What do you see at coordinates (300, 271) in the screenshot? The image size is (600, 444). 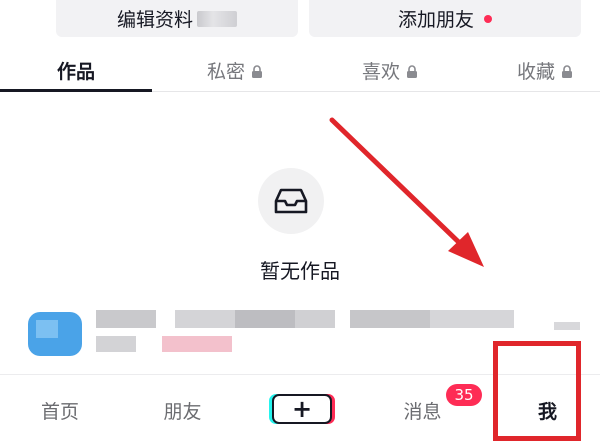 I see `empty-state-text: 暂无作品` at bounding box center [300, 271].